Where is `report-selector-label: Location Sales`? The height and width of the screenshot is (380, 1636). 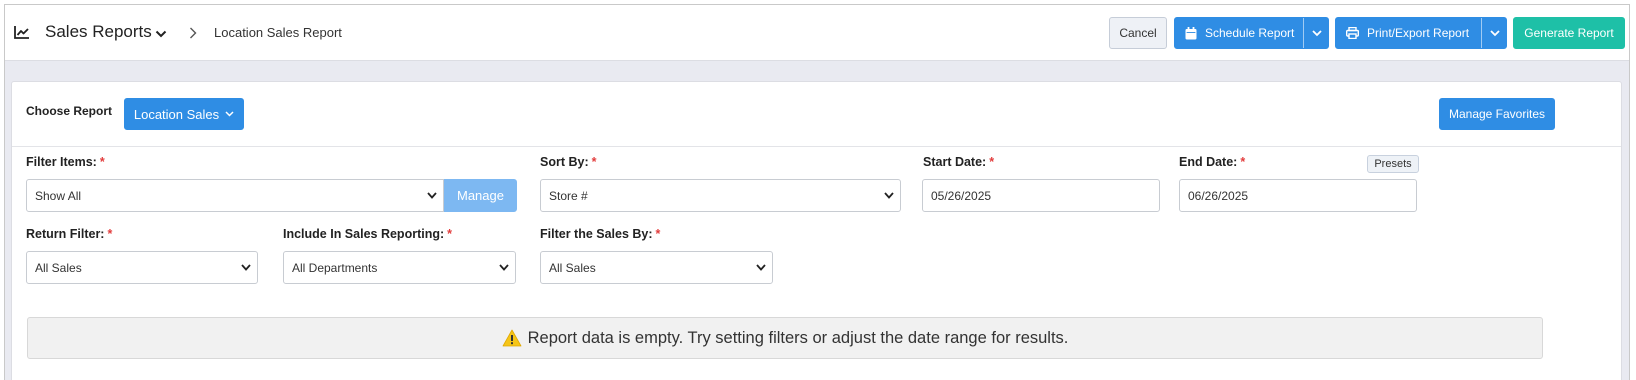 report-selector-label: Location Sales is located at coordinates (176, 114).